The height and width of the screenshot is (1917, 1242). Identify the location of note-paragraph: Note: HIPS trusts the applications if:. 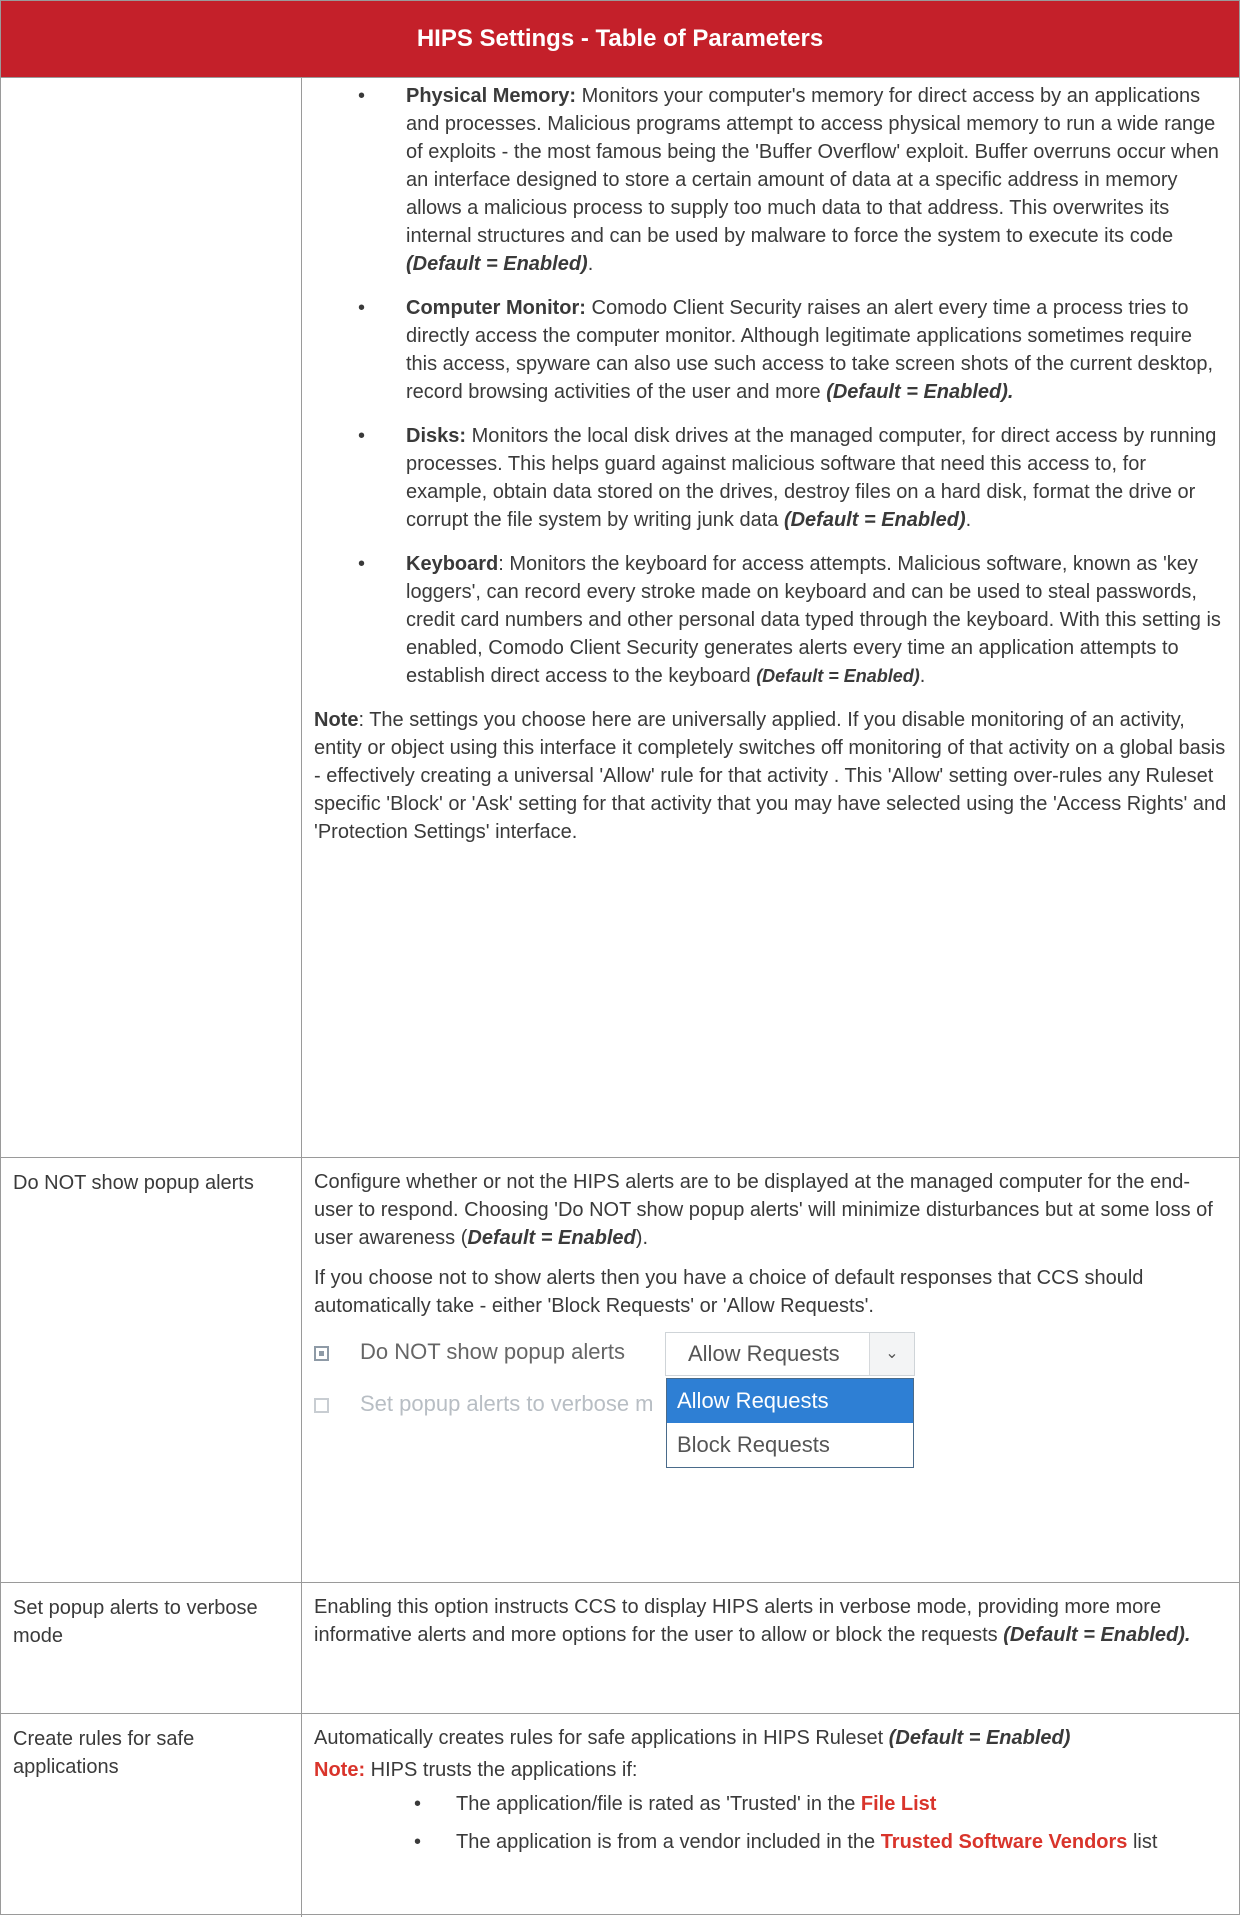
(770, 1770).